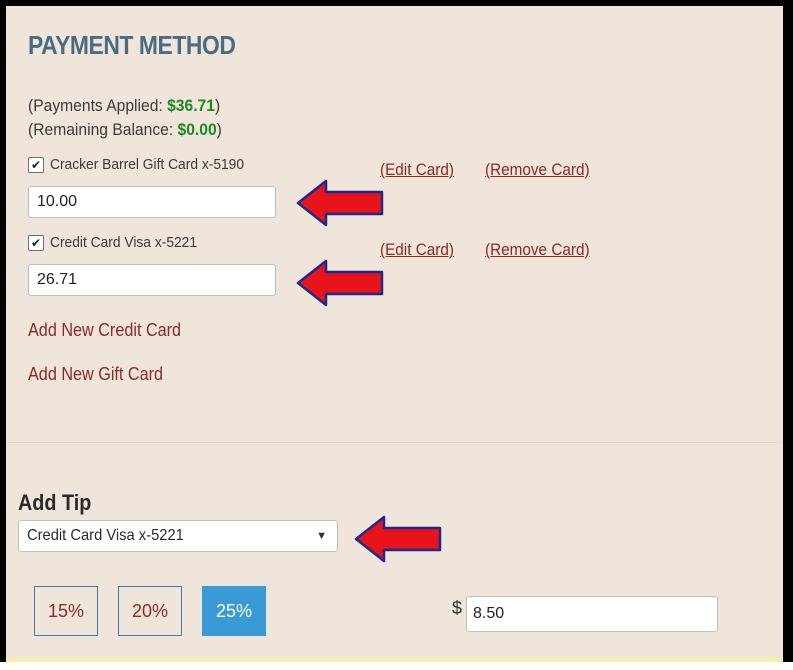 Image resolution: width=793 pixels, height=670 pixels. Describe the element at coordinates (321, 536) in the screenshot. I see `triangle-down-icon: ▼` at that location.